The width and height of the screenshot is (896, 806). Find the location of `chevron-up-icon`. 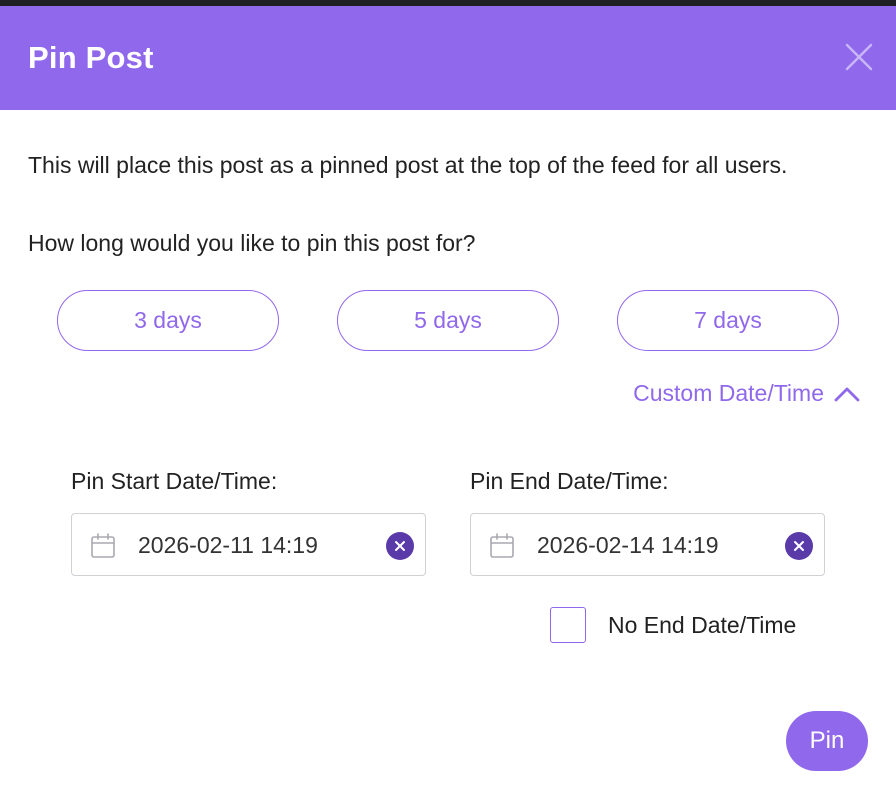

chevron-up-icon is located at coordinates (847, 394).